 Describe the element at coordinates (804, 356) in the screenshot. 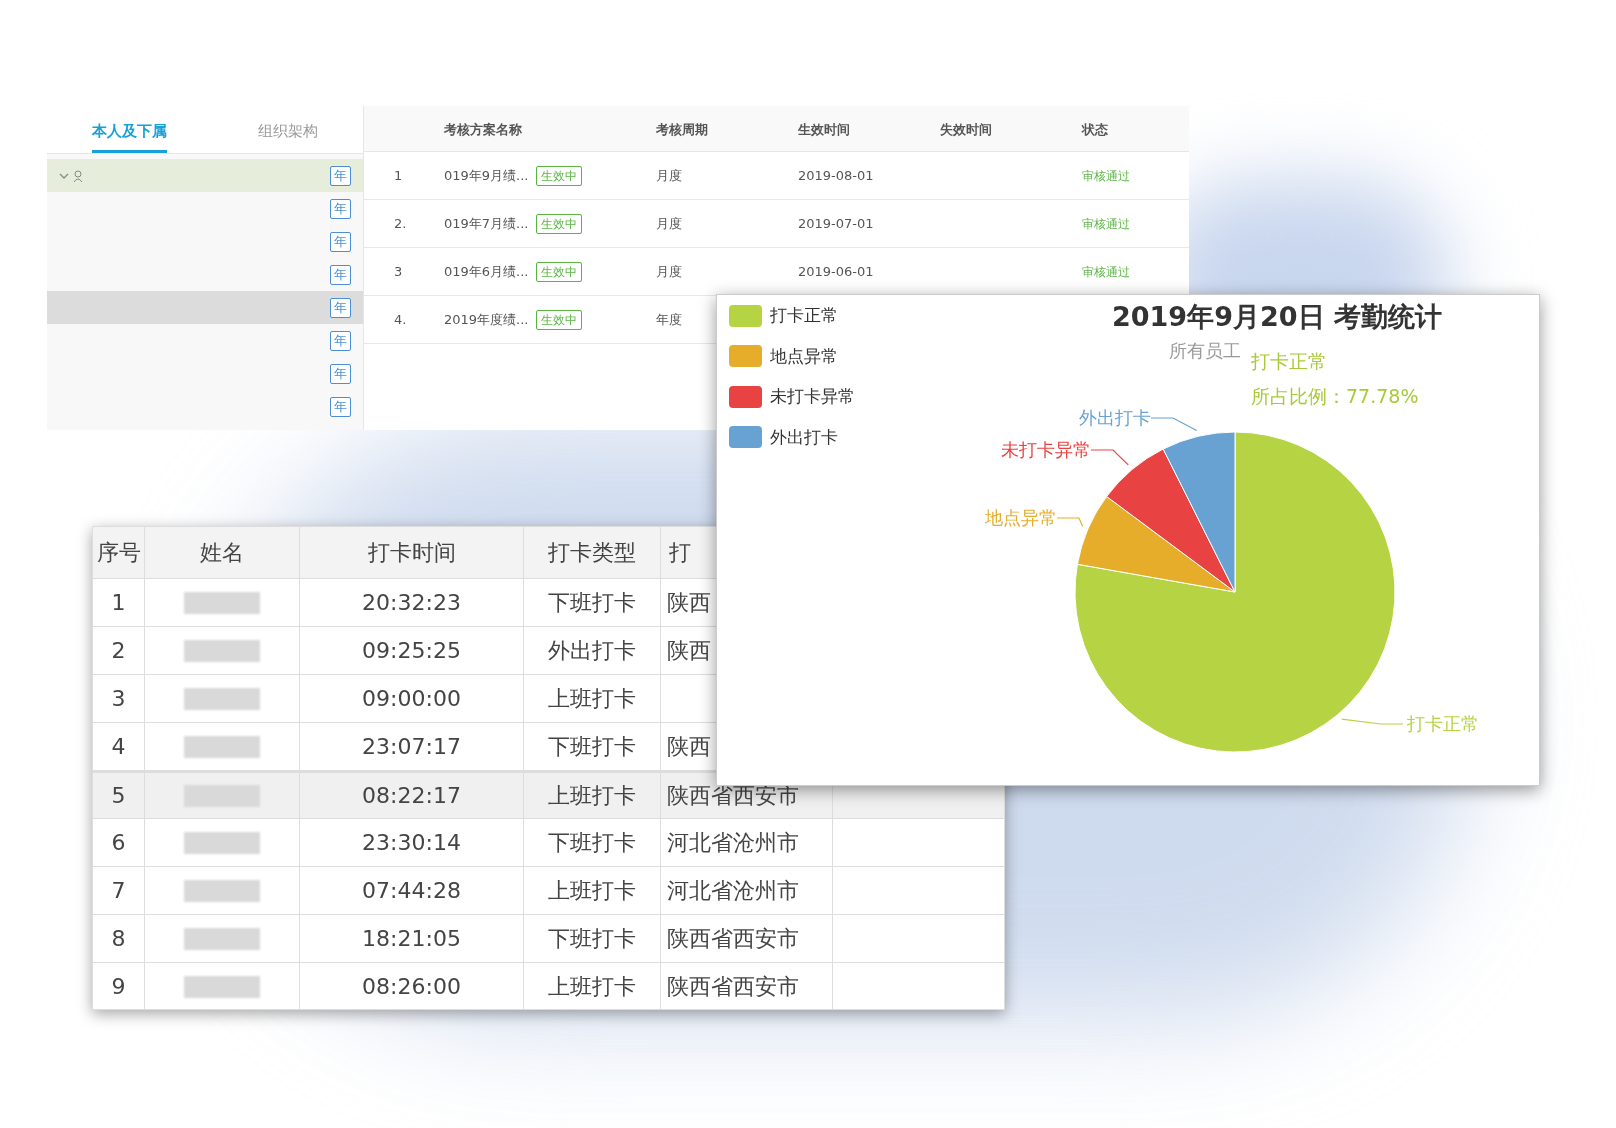

I see `legend-label: 地点异常` at that location.